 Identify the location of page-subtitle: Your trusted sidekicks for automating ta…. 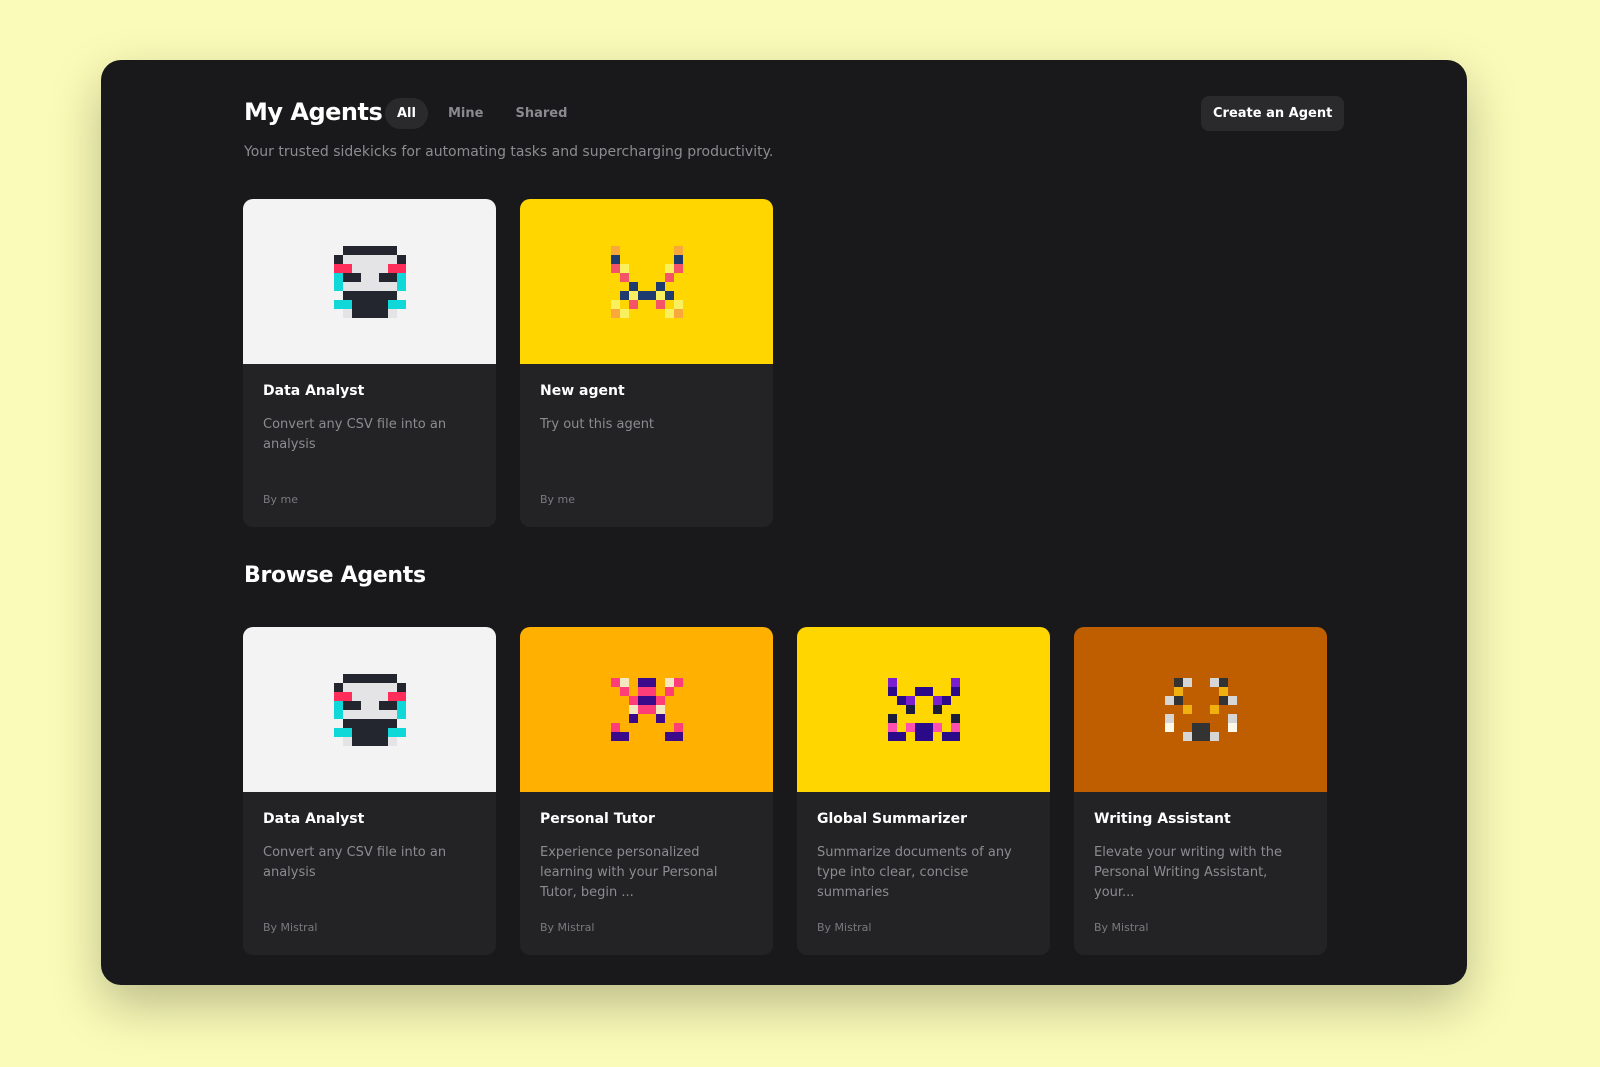
(509, 152).